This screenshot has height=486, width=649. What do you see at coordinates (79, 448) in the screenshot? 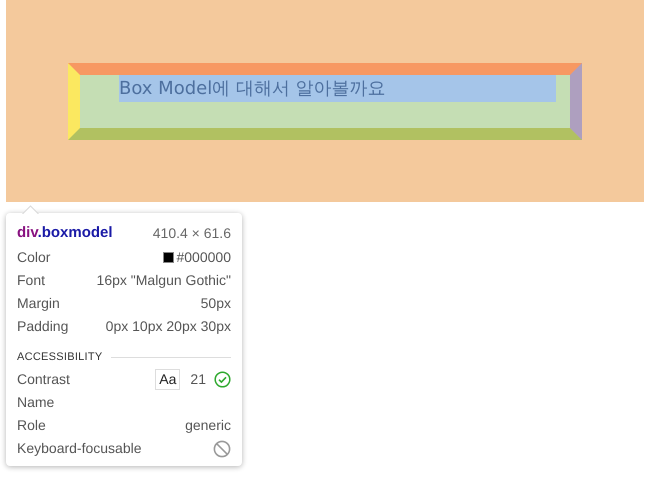
I see `property-label: Keyboard-focusable` at bounding box center [79, 448].